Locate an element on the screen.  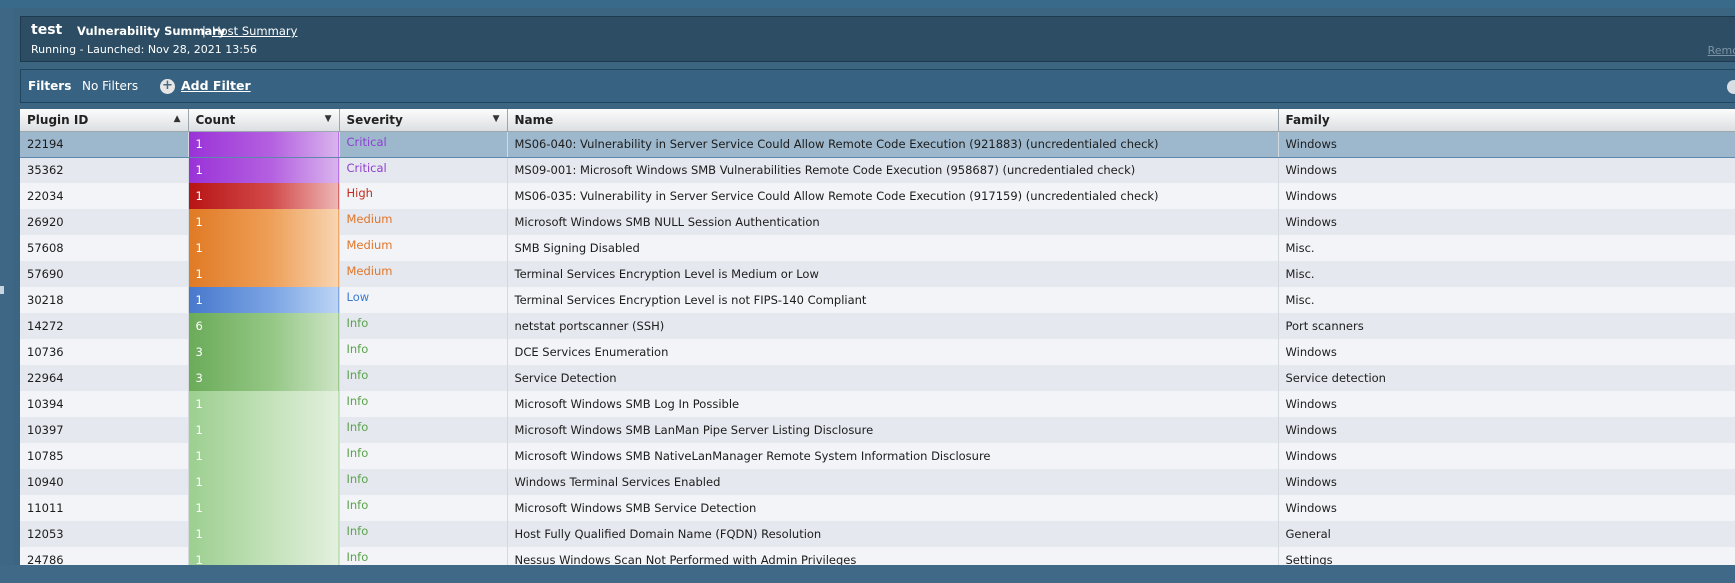
family-cell: Settings is located at coordinates (1506, 556).